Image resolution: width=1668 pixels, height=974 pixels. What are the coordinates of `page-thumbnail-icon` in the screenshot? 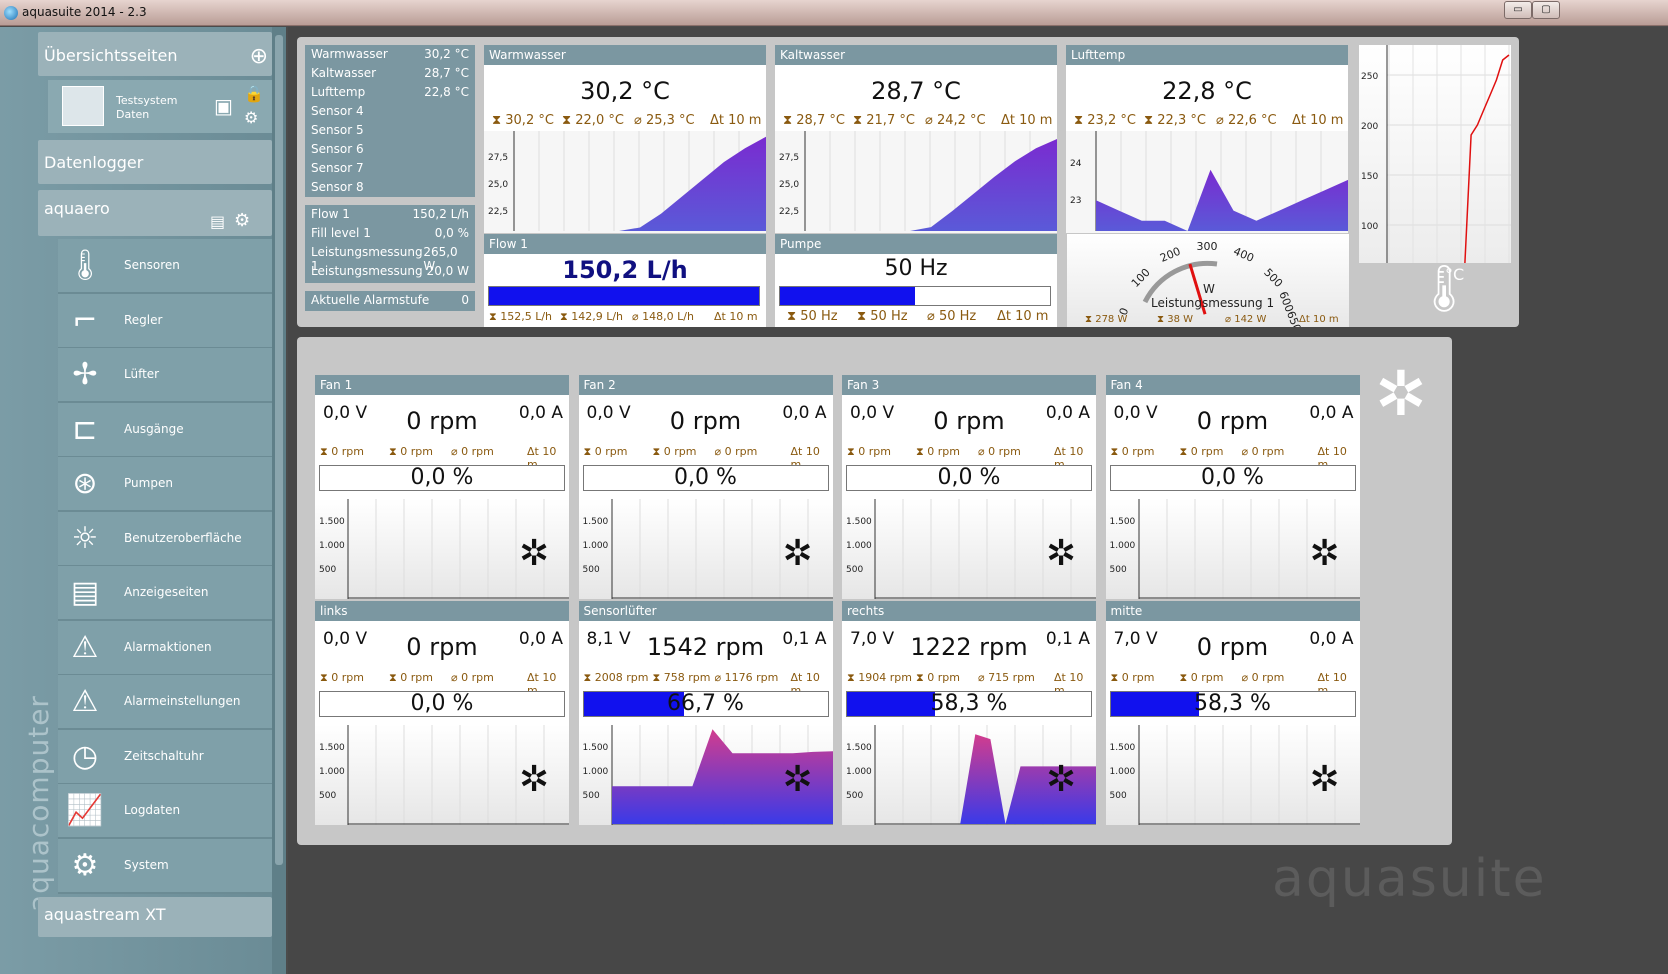 It's located at (83, 106).